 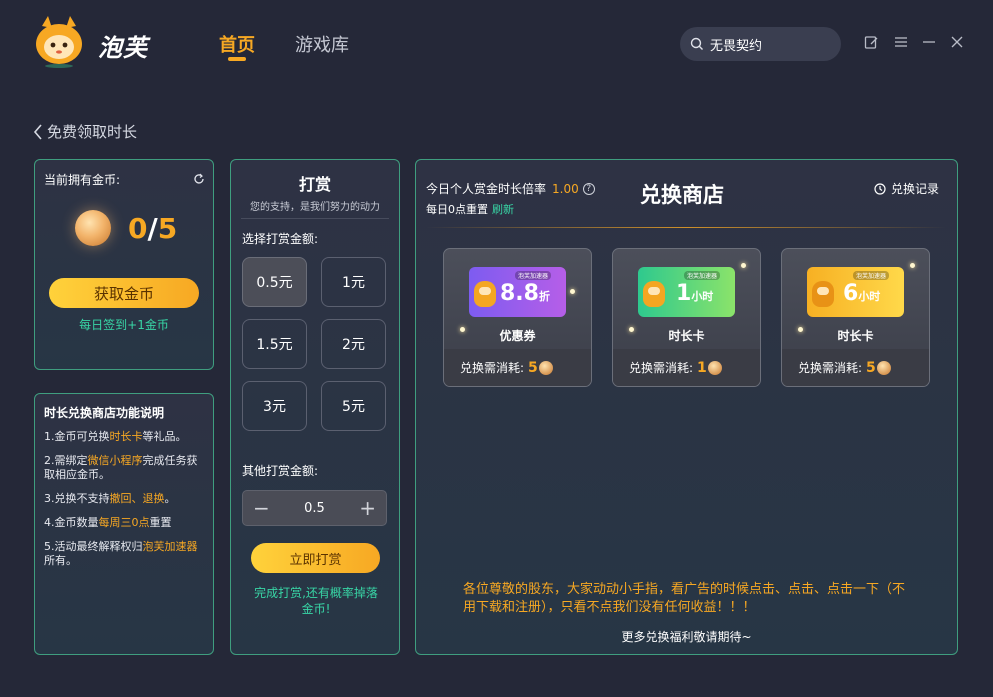 I want to click on ticket-num: 1, so click(x=684, y=293).